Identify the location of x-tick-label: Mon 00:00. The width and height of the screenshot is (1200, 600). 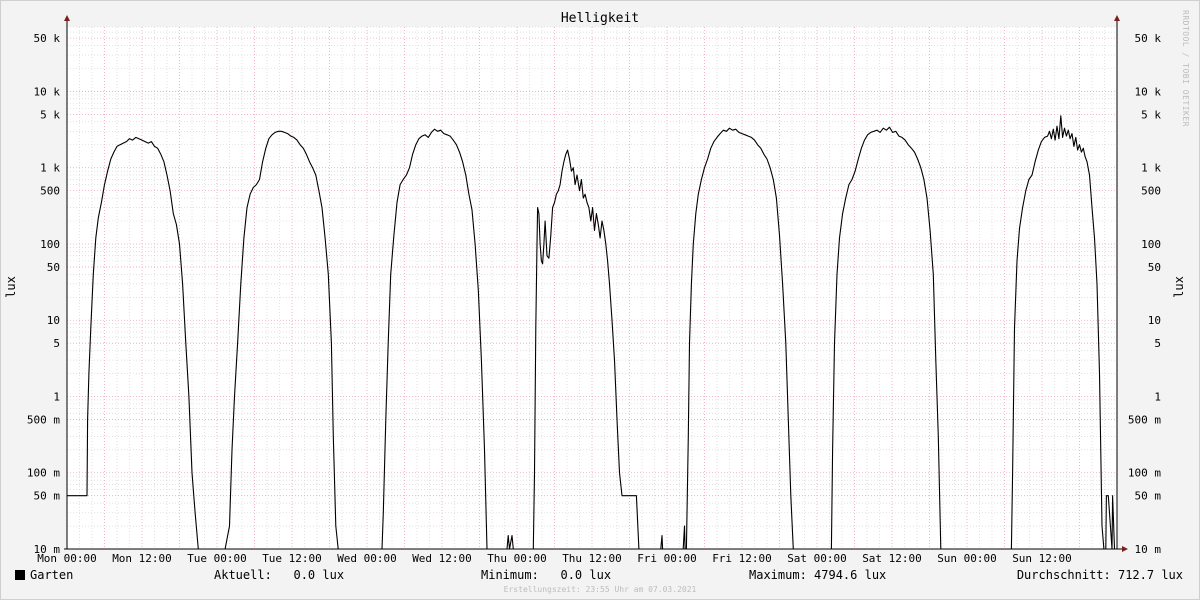
(67, 558).